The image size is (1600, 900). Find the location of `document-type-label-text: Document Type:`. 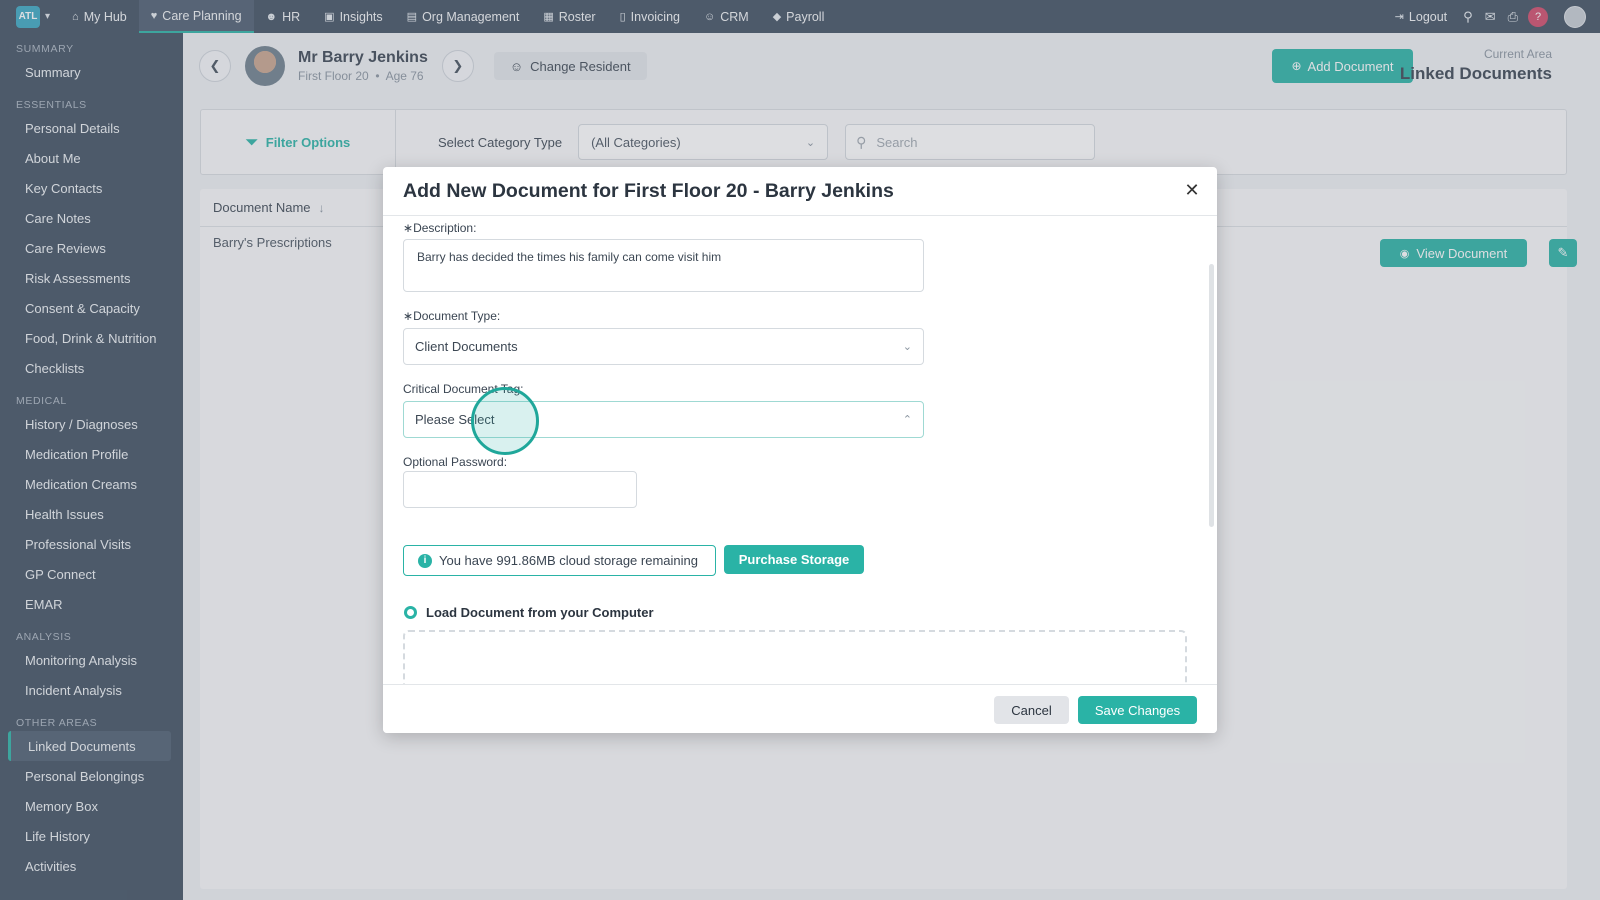

document-type-label-text: Document Type: is located at coordinates (457, 316).